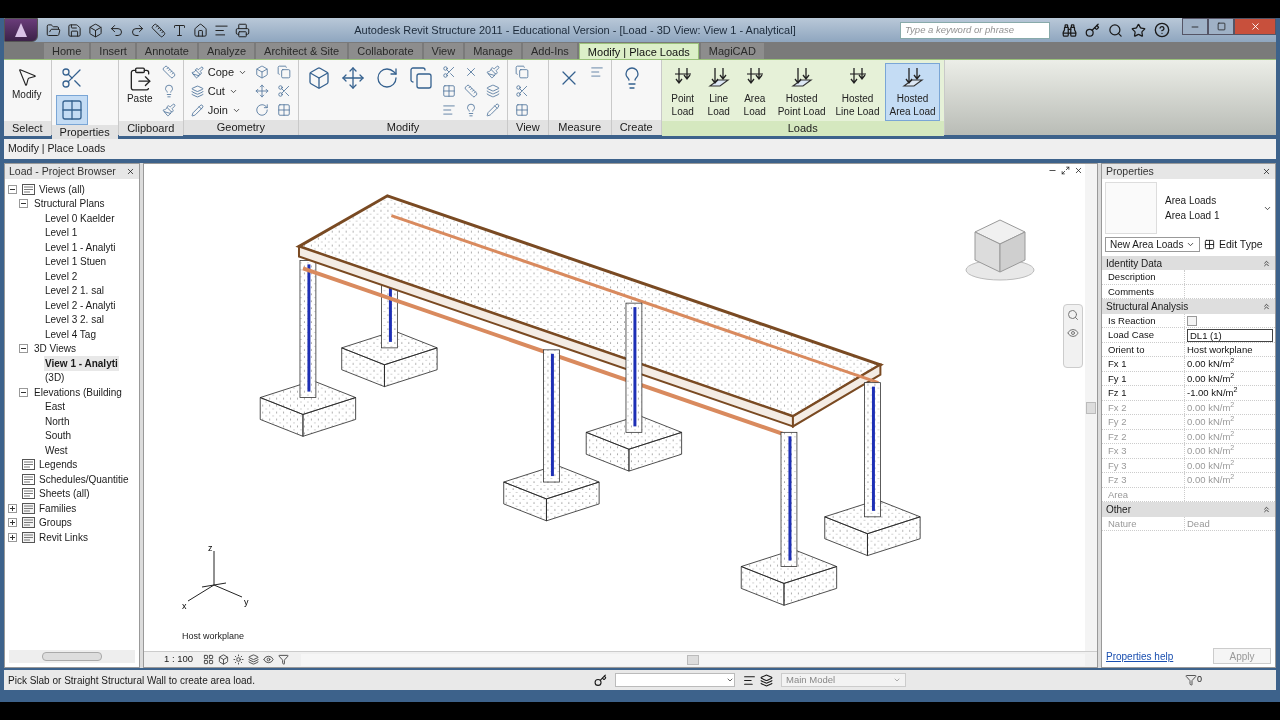  I want to click on ribbon-tool-button: Point Load, so click(682, 92).